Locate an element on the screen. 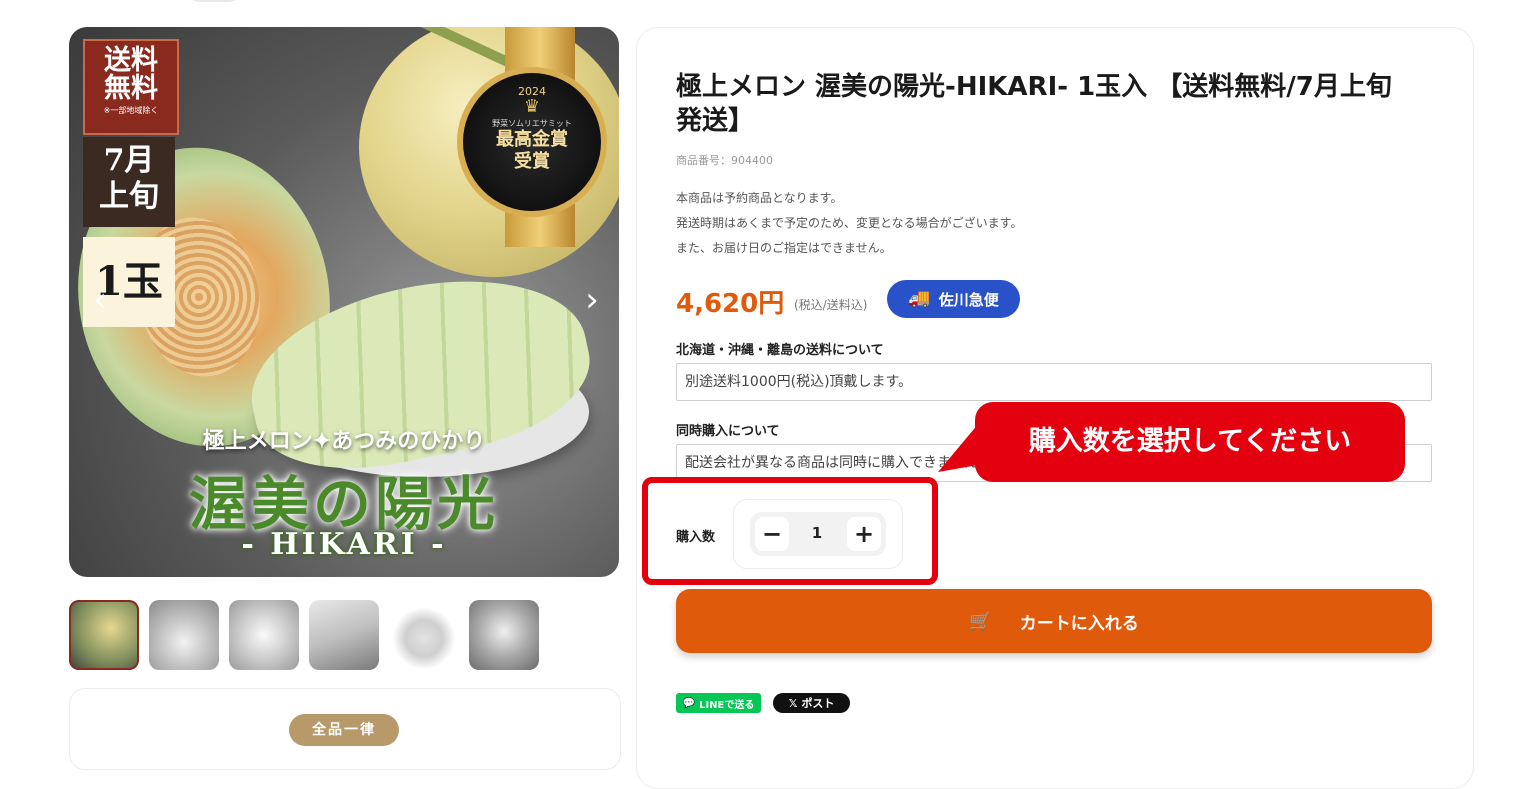  promo-card: 全品一律 is located at coordinates (345, 729).